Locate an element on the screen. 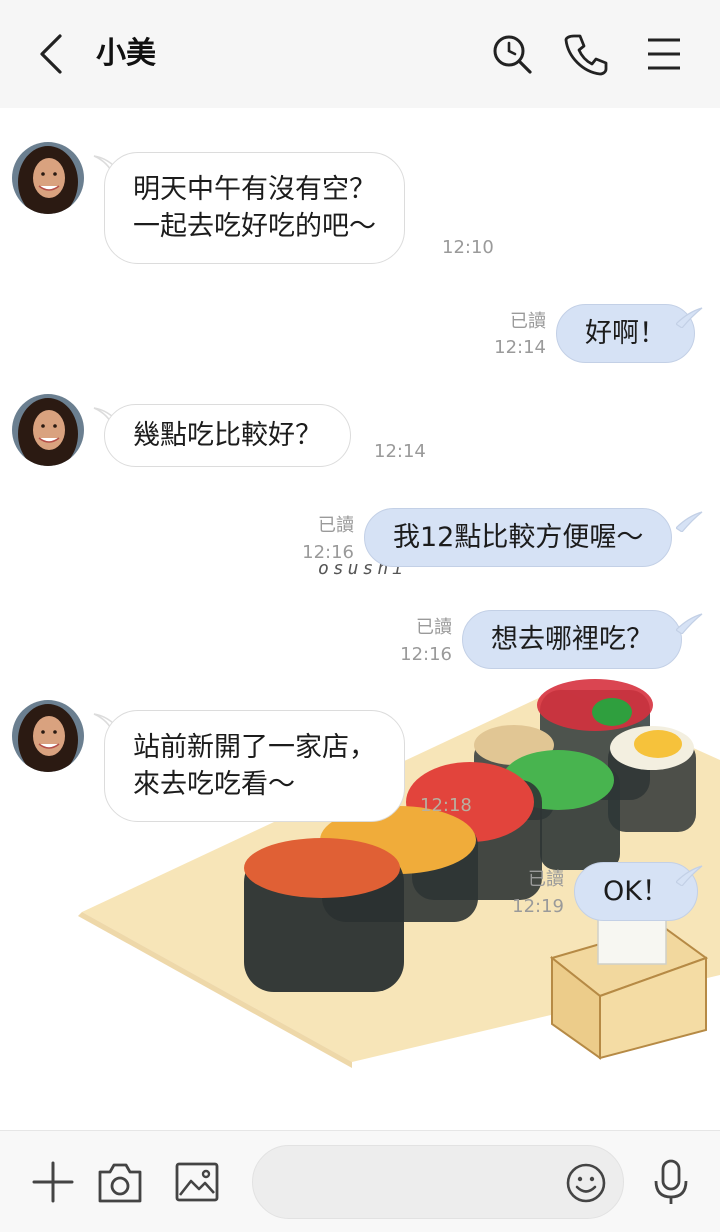 This screenshot has width=720, height=1232. message-bubble: 明天中午有沒有空？ 一起去吃好吃的吧～ is located at coordinates (254, 208).